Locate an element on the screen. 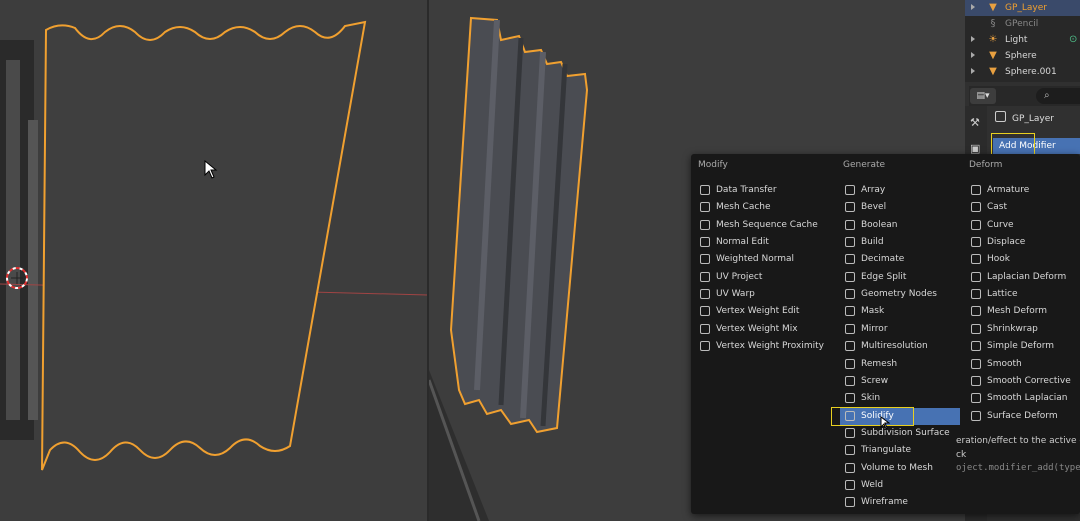  menu-item-mask: Mask is located at coordinates (902, 311).